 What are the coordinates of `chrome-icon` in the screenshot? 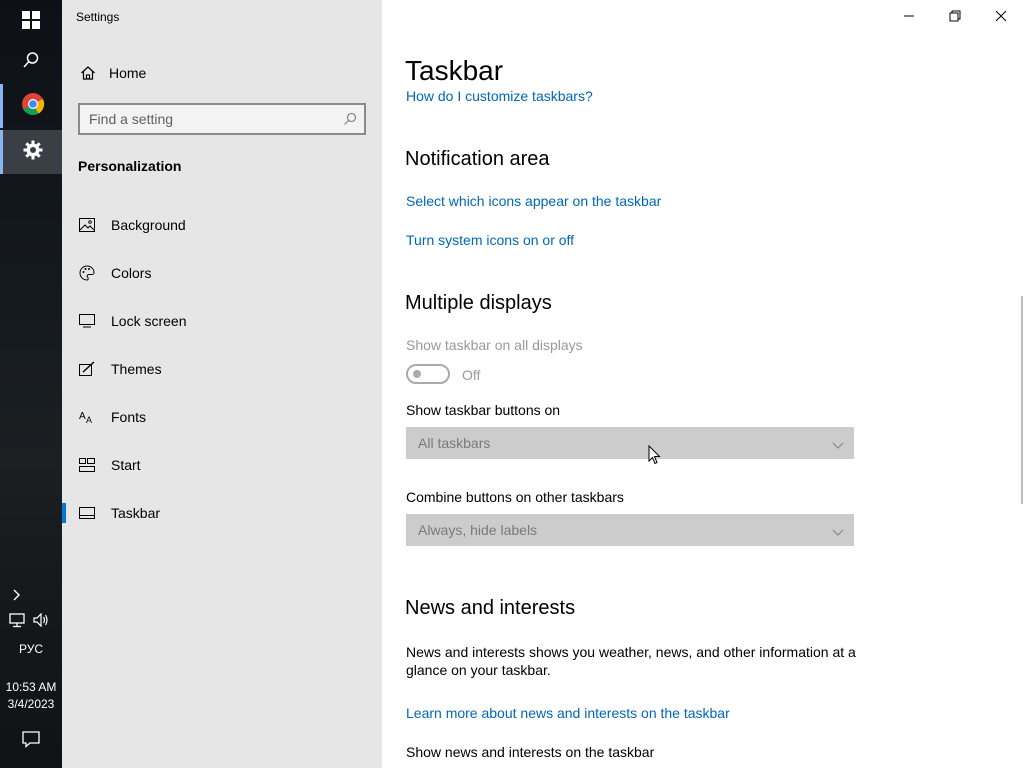 It's located at (33, 106).